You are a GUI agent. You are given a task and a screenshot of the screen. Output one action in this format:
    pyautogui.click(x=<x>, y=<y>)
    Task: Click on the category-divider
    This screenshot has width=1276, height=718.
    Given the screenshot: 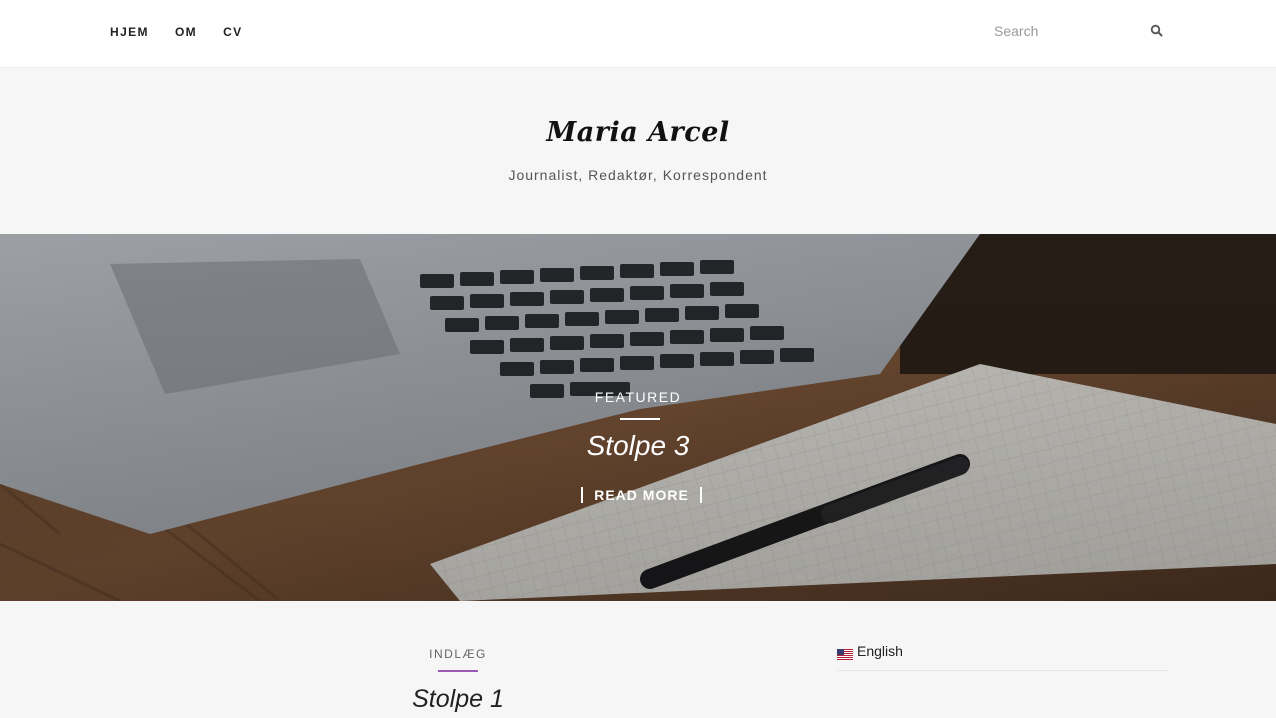 What is the action you would take?
    pyautogui.click(x=458, y=671)
    